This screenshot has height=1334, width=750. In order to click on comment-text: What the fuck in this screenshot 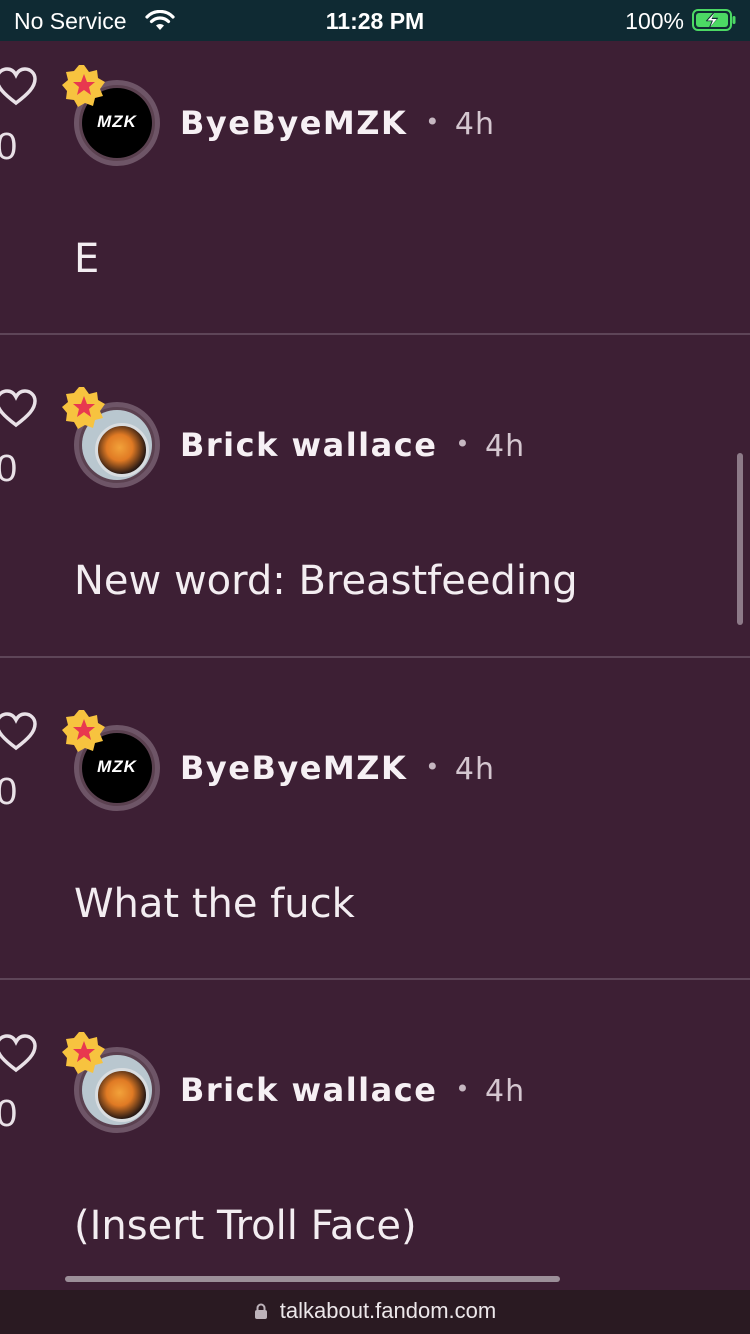, I will do `click(214, 904)`.